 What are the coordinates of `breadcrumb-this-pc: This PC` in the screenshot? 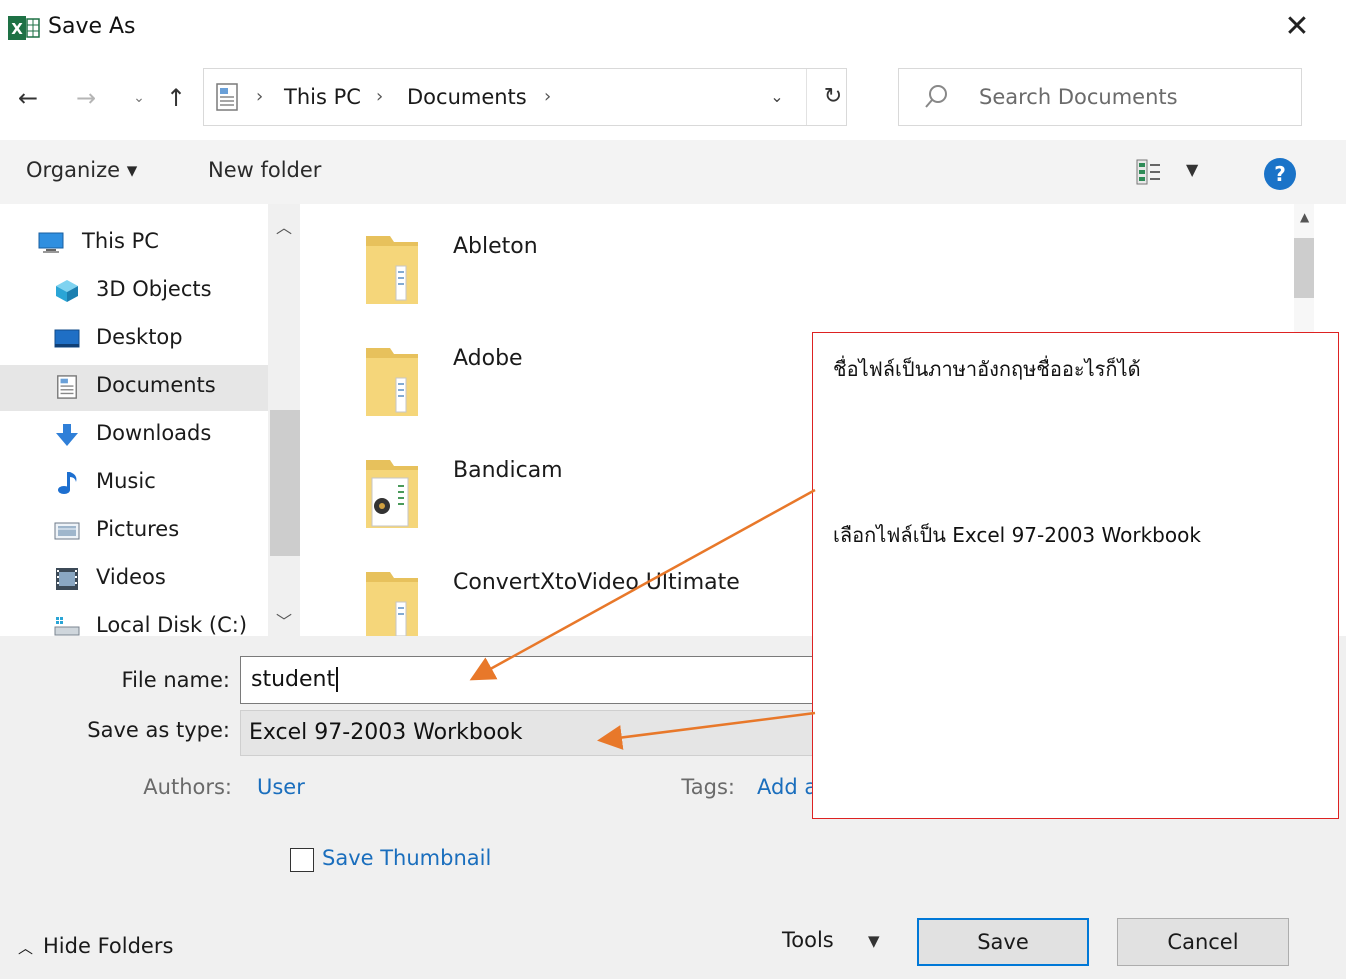 It's located at (322, 97).